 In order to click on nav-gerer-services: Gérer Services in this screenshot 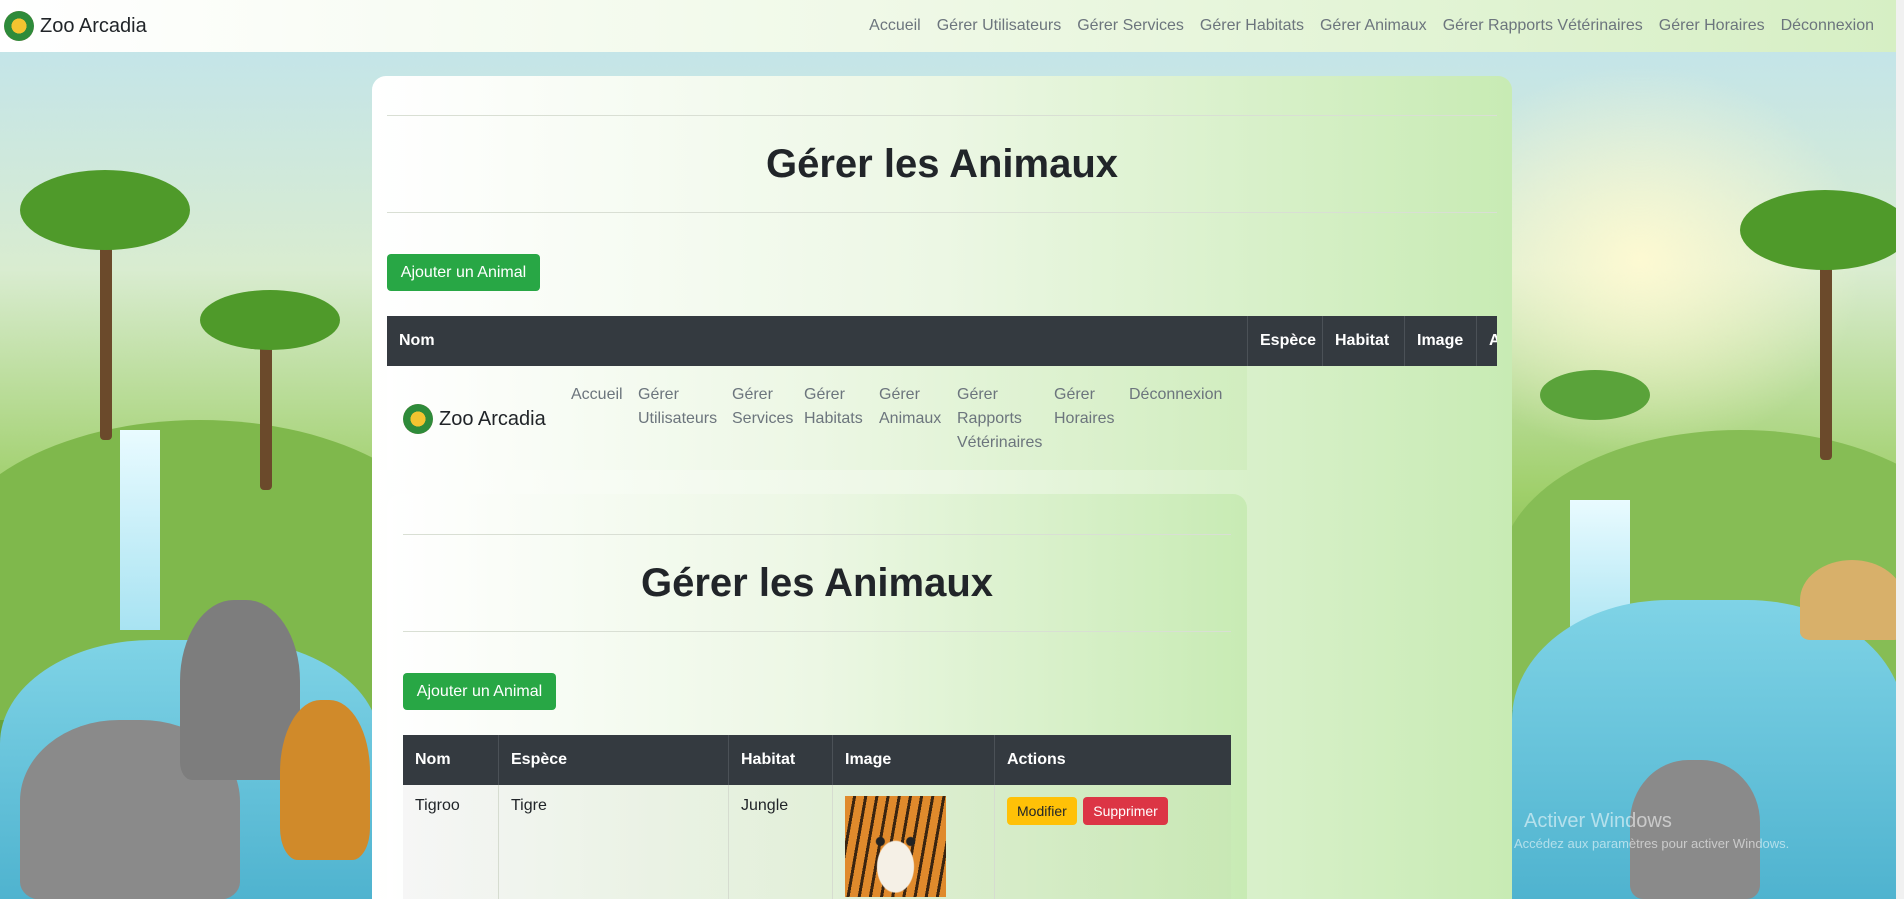, I will do `click(1130, 26)`.